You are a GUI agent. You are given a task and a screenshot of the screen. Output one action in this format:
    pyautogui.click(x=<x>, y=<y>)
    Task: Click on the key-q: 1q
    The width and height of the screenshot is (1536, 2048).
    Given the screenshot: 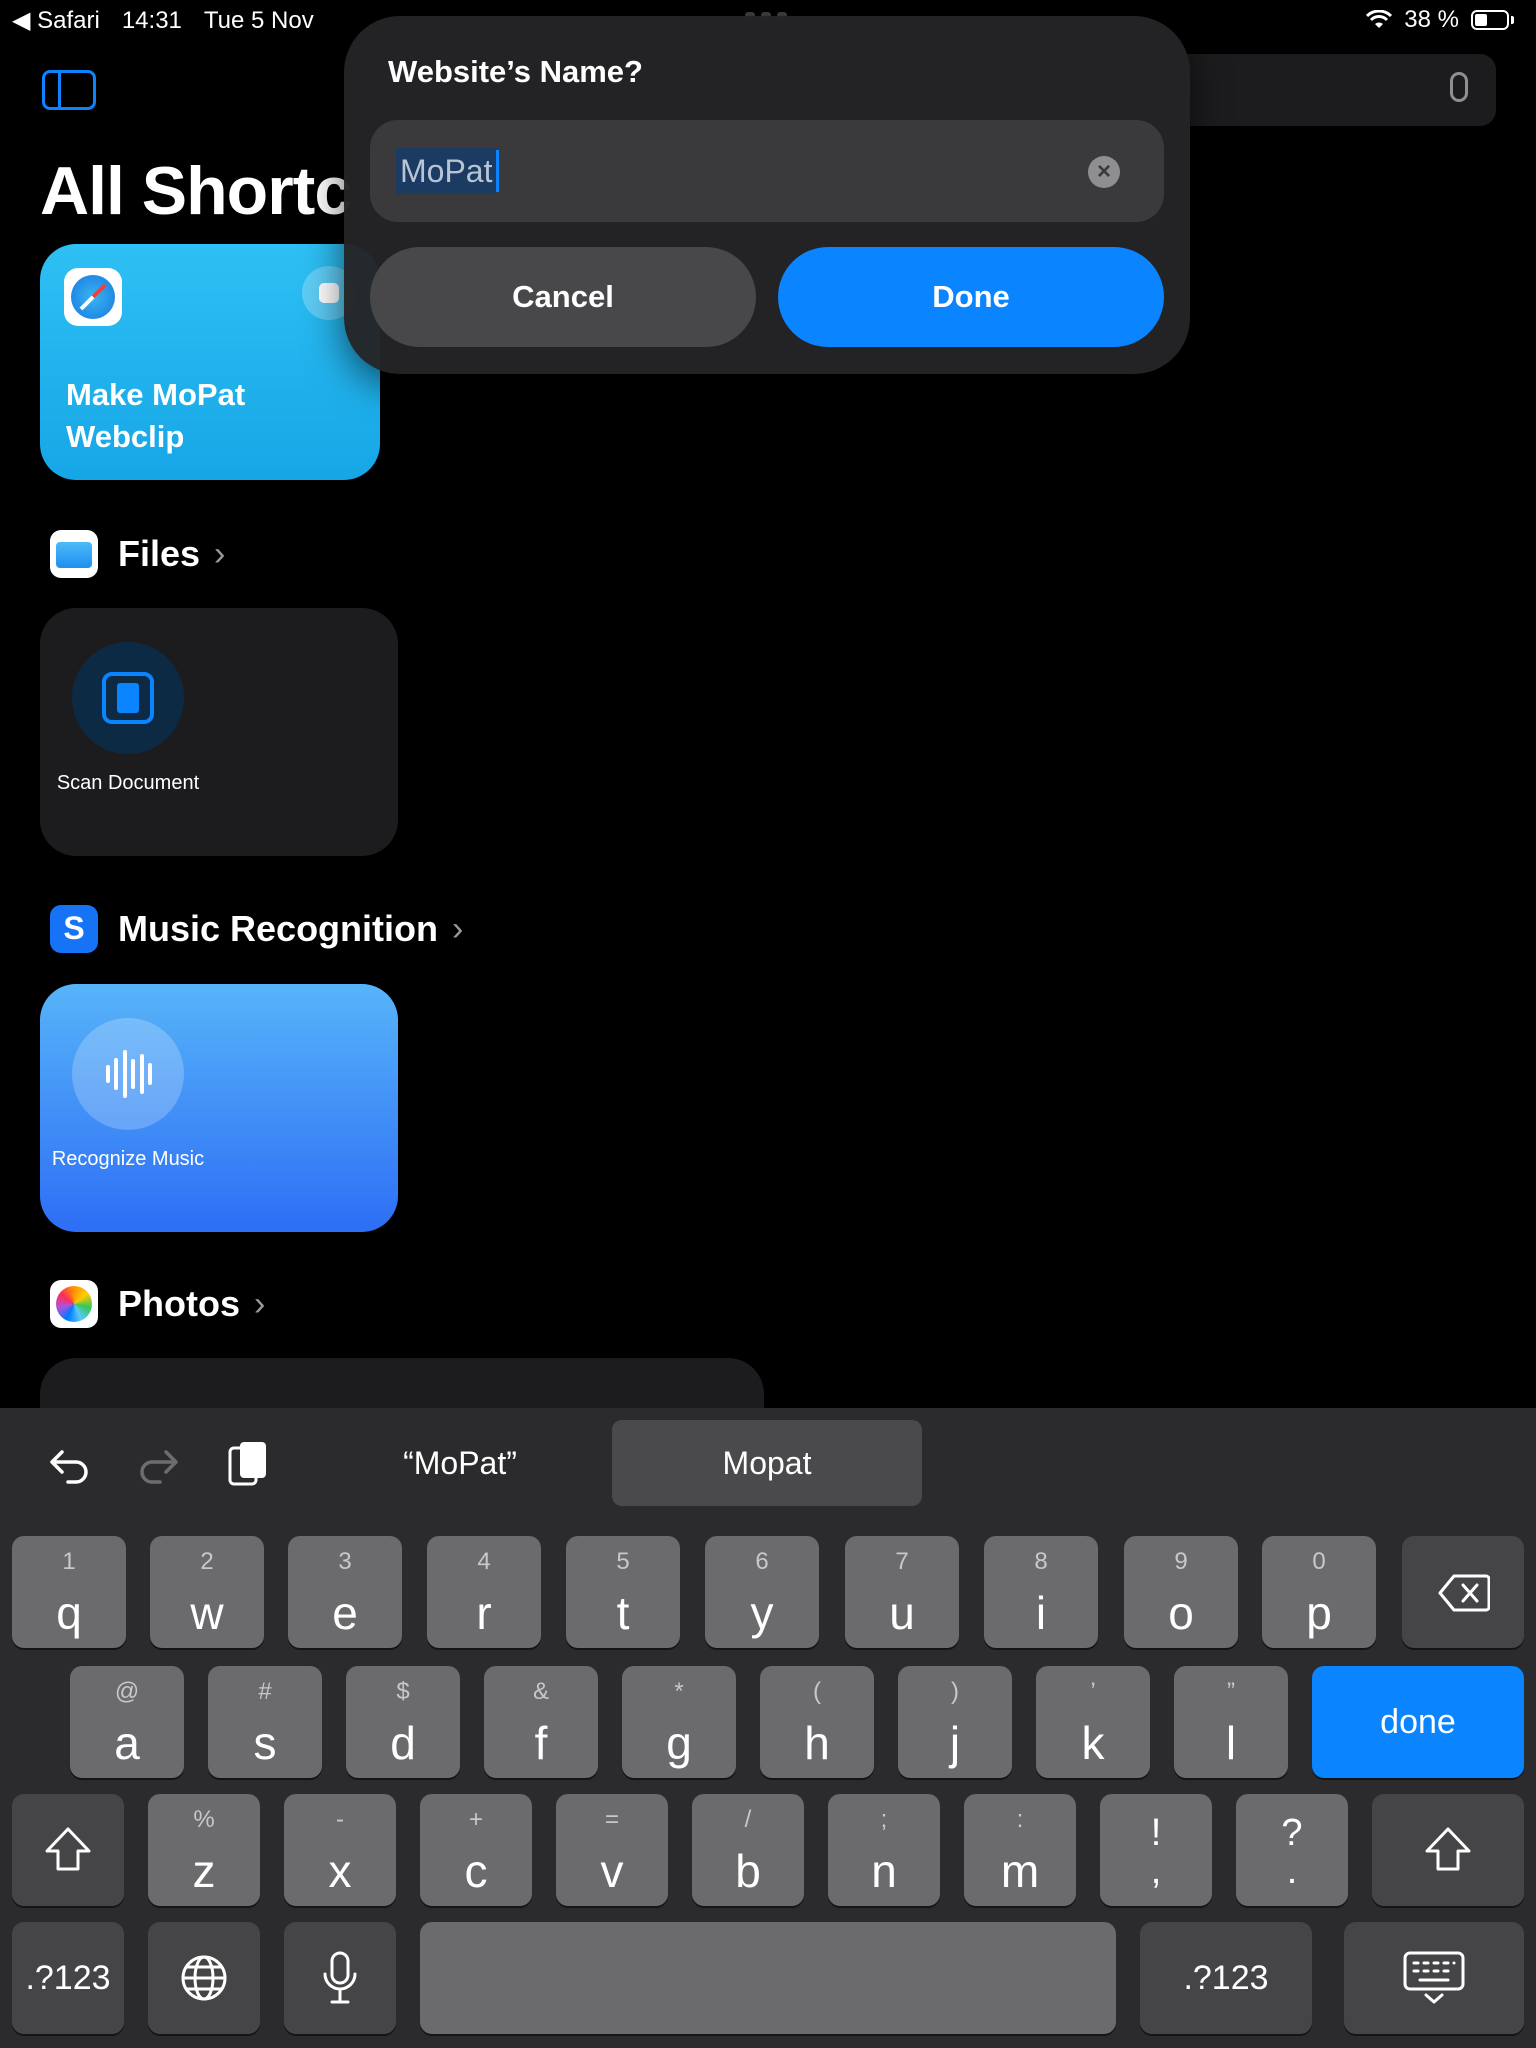 What is the action you would take?
    pyautogui.click(x=69, y=1592)
    